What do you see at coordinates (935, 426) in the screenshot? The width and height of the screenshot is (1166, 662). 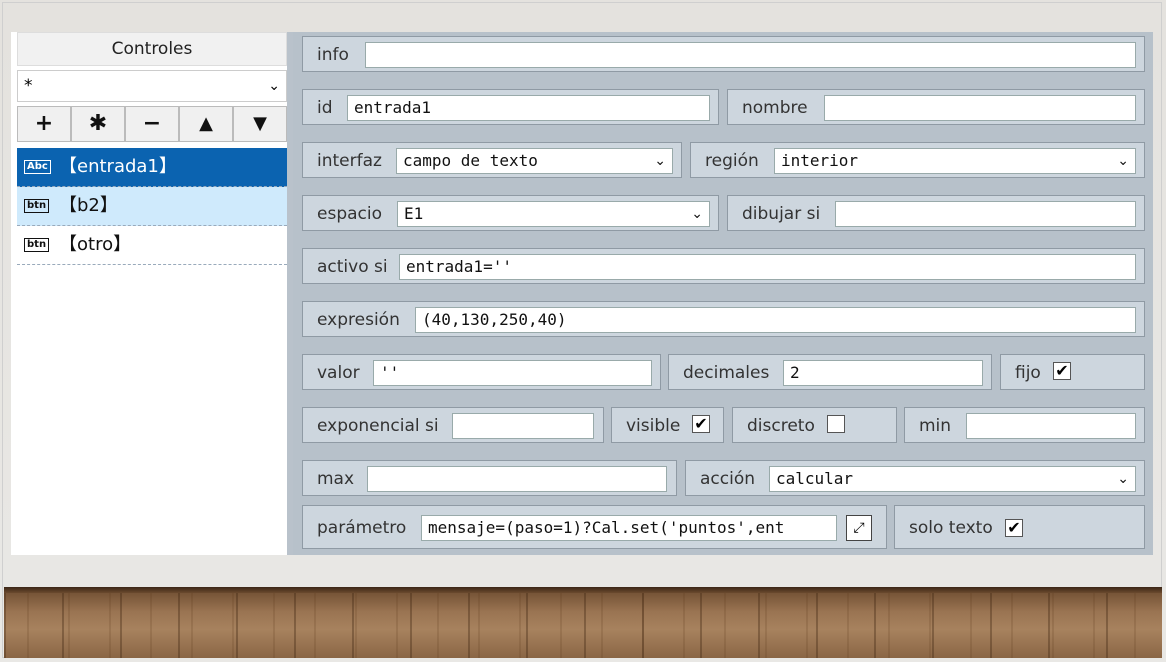 I see `min-label: min` at bounding box center [935, 426].